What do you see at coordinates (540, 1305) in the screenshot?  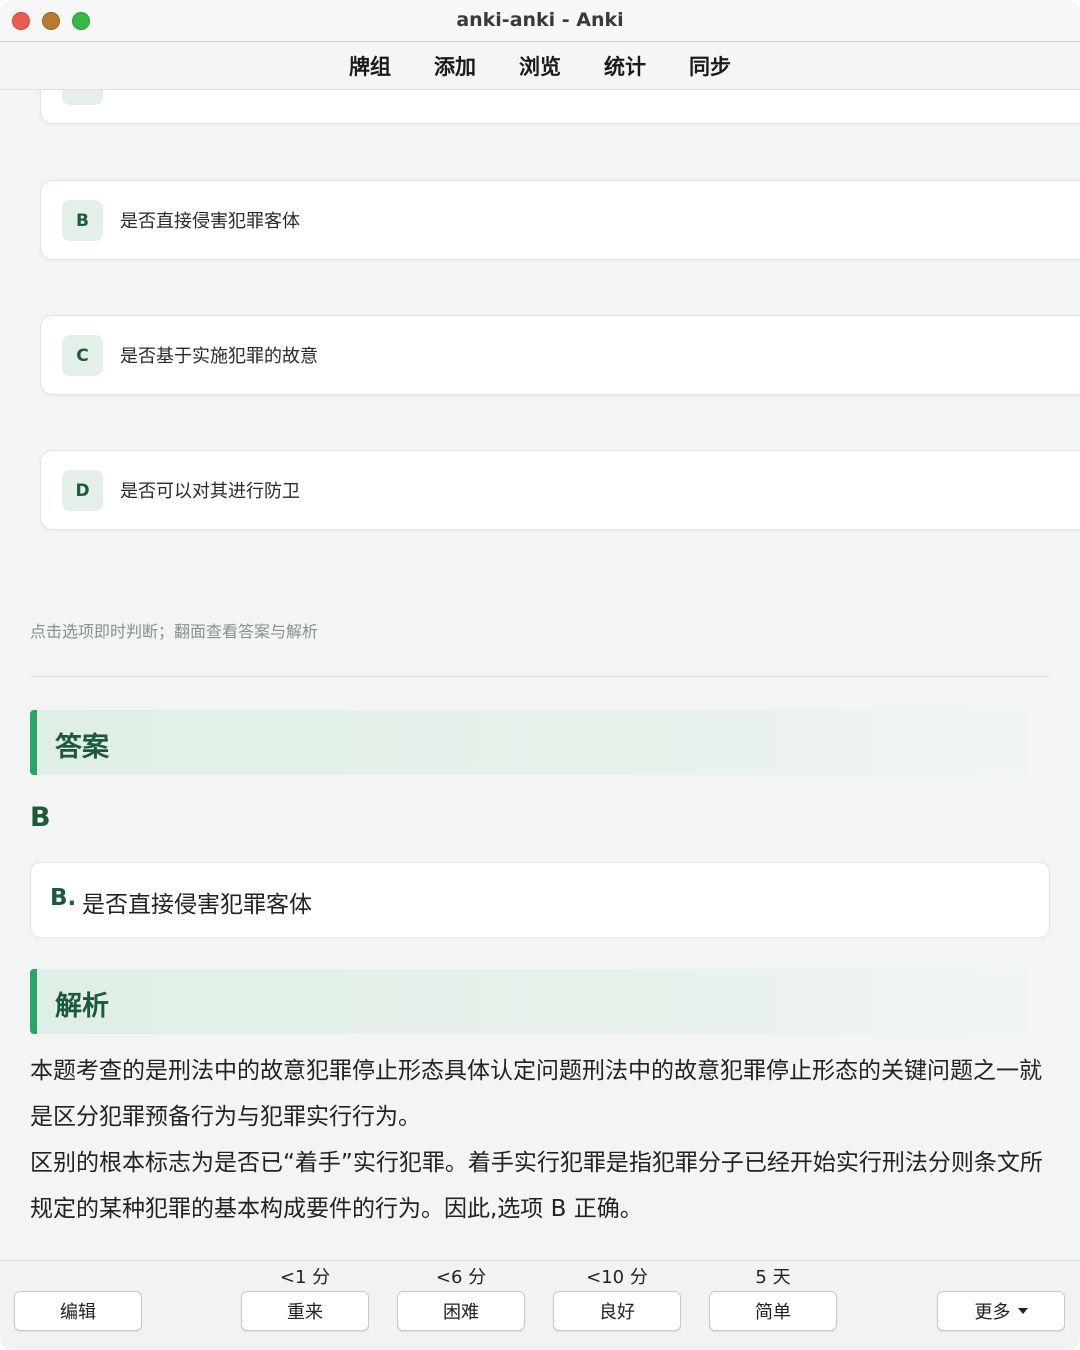 I see `review-bottom-bar: 编辑 <1 分 重来 <6 分 困难 <10 分 良好 5 天 简单 更多` at bounding box center [540, 1305].